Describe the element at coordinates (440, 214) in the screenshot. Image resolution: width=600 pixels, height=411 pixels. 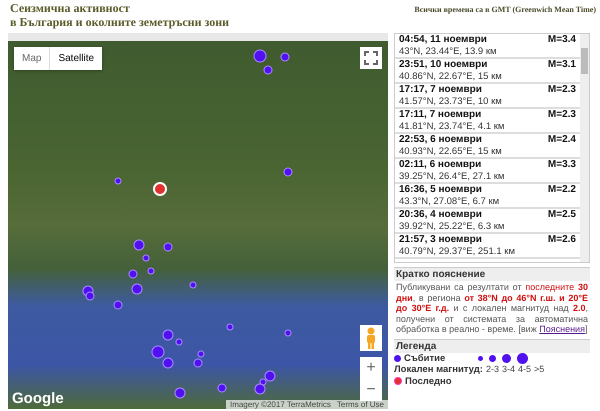
I see `event-time: 20:36, 4 ноември` at that location.